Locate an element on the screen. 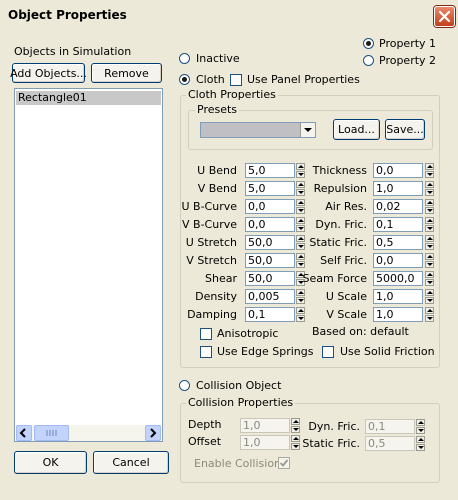 This screenshot has height=500, width=458. u-scale-spinner is located at coordinates (429, 296).